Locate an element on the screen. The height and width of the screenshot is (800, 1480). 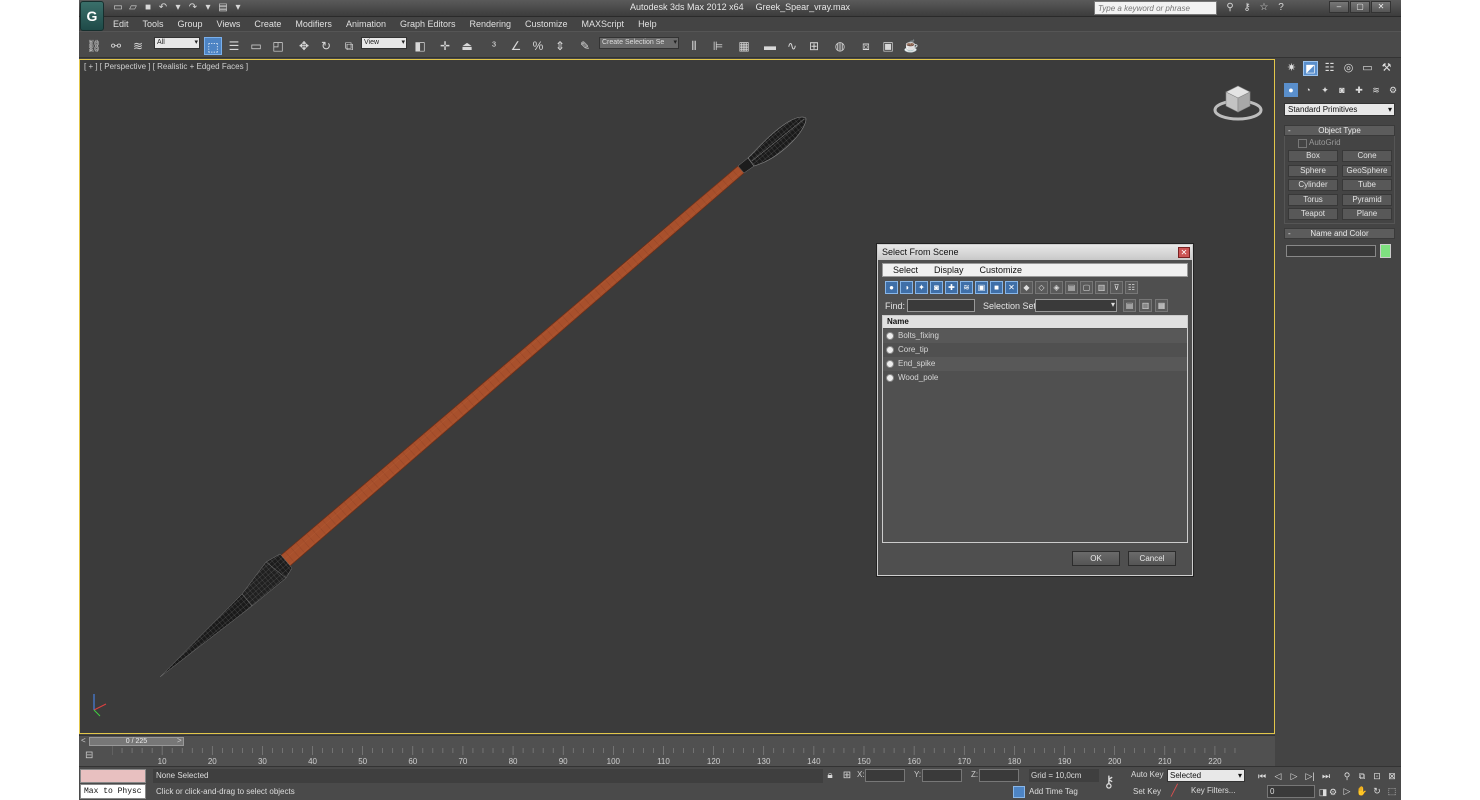
pyramid-button: Pyramid is located at coordinates (1367, 200).